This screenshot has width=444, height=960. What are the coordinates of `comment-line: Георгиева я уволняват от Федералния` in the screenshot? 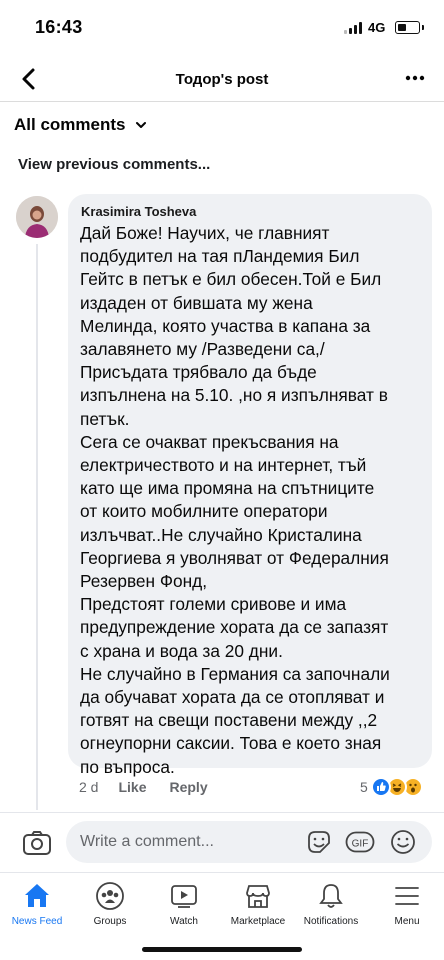 It's located at (234, 557).